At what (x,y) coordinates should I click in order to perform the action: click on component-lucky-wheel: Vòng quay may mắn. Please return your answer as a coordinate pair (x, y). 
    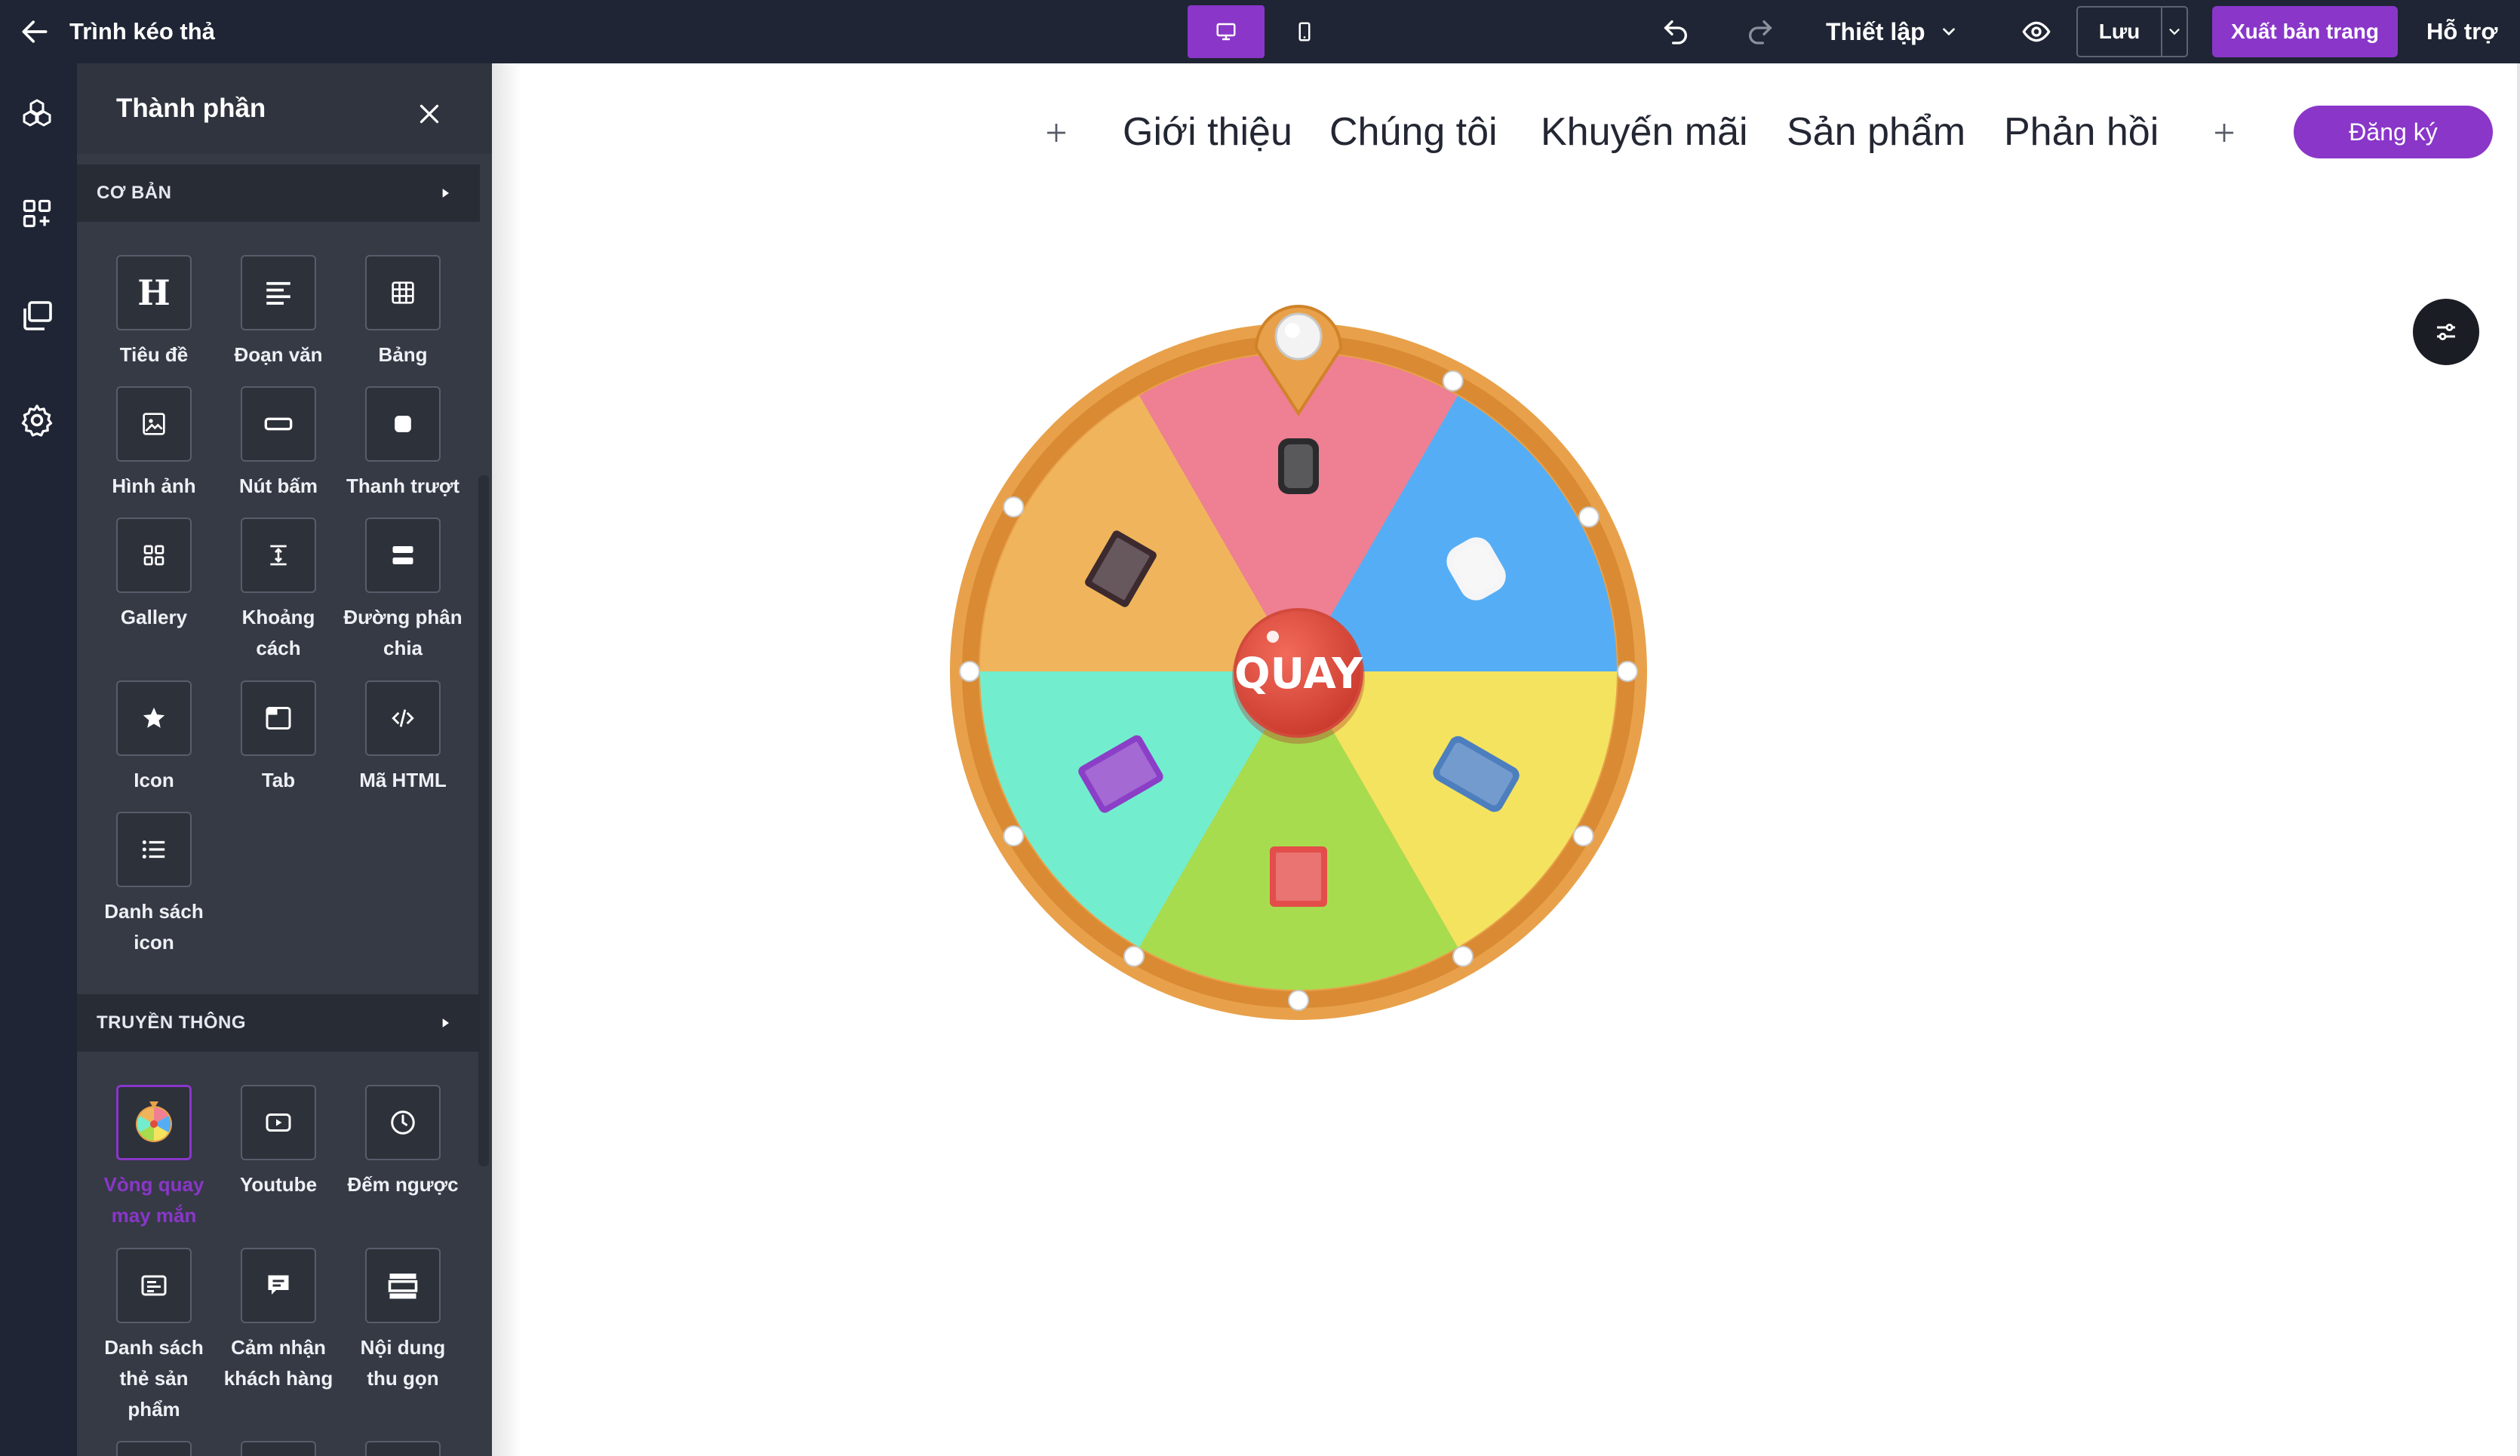
    Looking at the image, I should click on (154, 1158).